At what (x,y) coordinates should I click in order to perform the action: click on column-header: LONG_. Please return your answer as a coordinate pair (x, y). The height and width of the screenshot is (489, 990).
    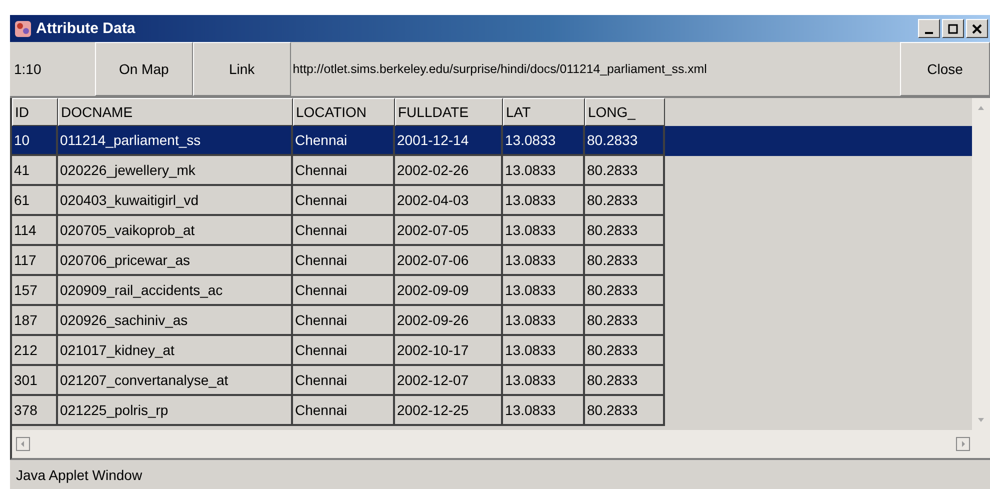
    Looking at the image, I should click on (625, 112).